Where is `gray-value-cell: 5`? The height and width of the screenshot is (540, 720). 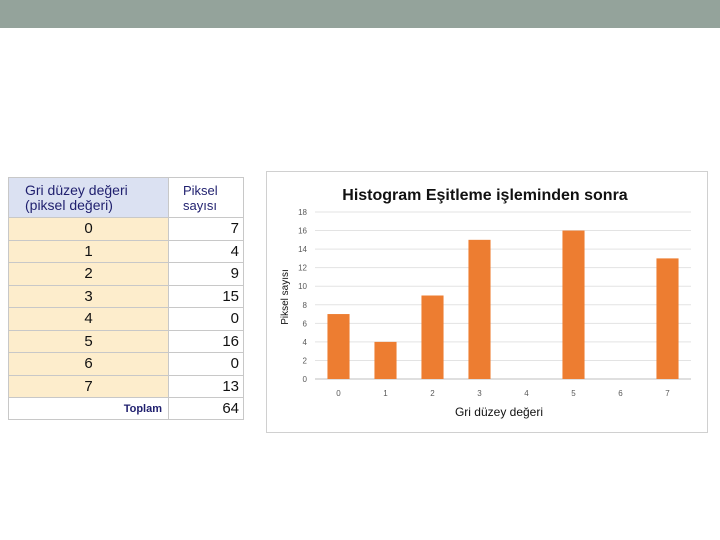
gray-value-cell: 5 is located at coordinates (88, 341).